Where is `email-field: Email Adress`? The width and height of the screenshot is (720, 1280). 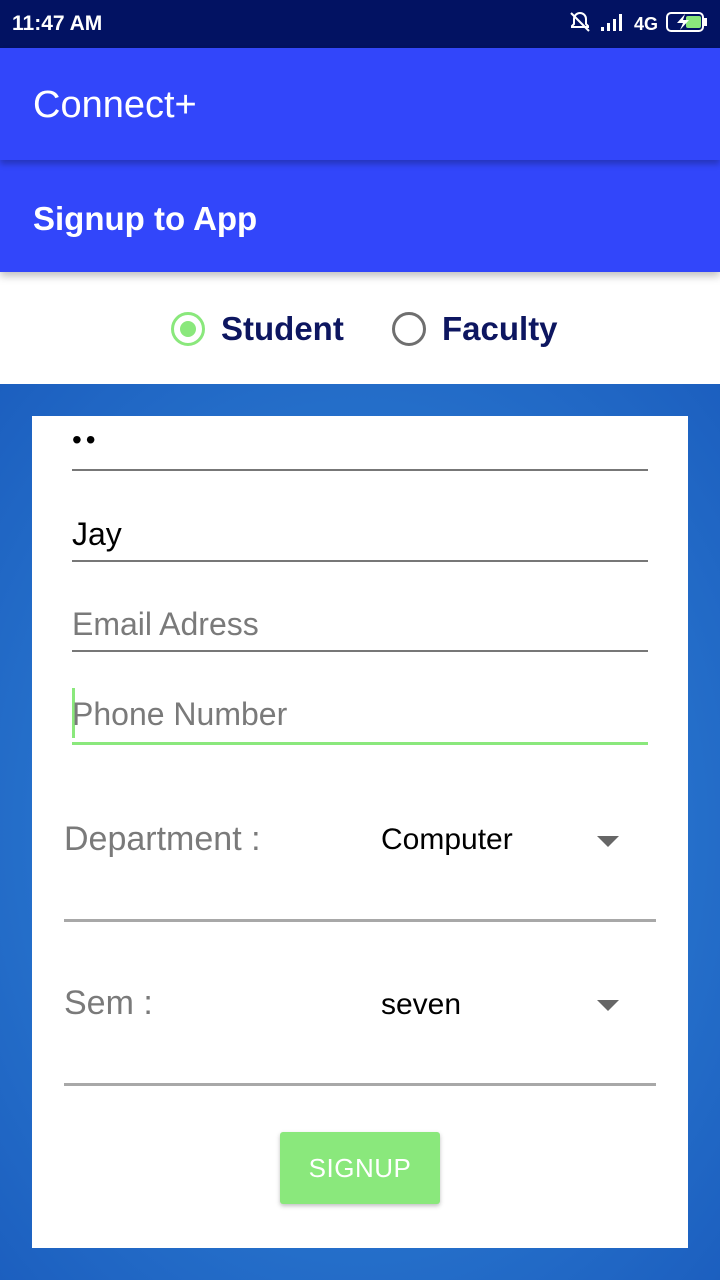 email-field: Email Adress is located at coordinates (360, 628).